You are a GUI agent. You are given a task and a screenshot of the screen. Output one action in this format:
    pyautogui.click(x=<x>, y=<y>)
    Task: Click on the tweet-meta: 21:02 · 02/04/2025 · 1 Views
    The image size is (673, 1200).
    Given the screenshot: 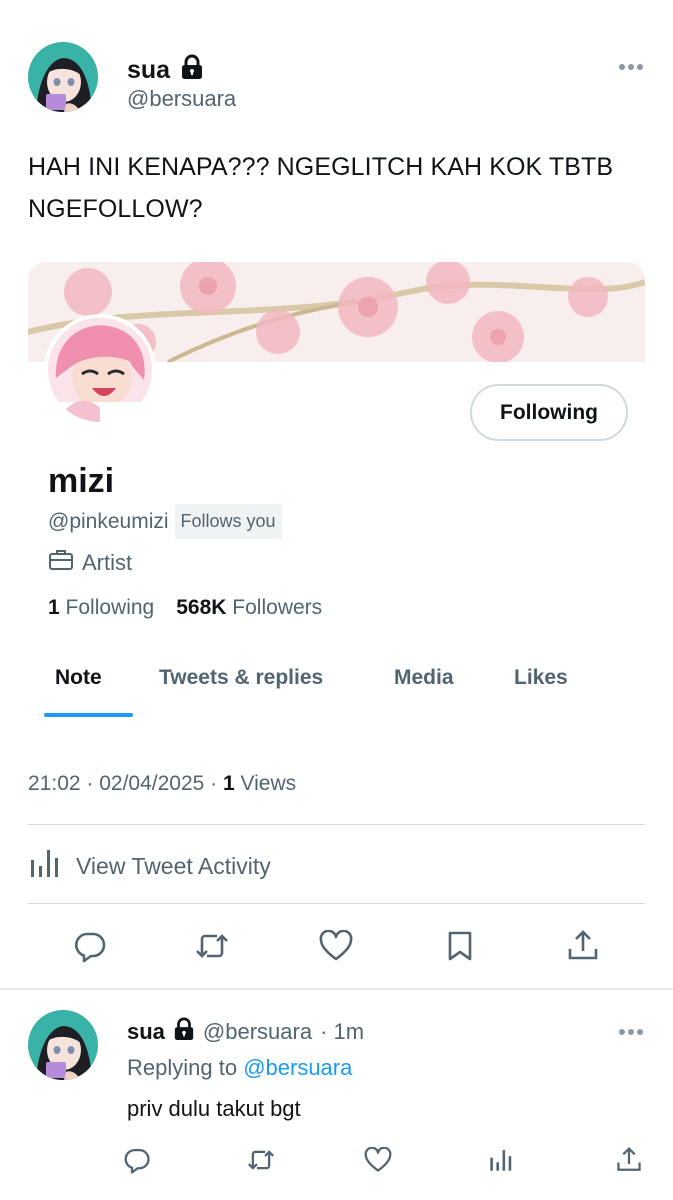 What is the action you would take?
    pyautogui.click(x=162, y=784)
    